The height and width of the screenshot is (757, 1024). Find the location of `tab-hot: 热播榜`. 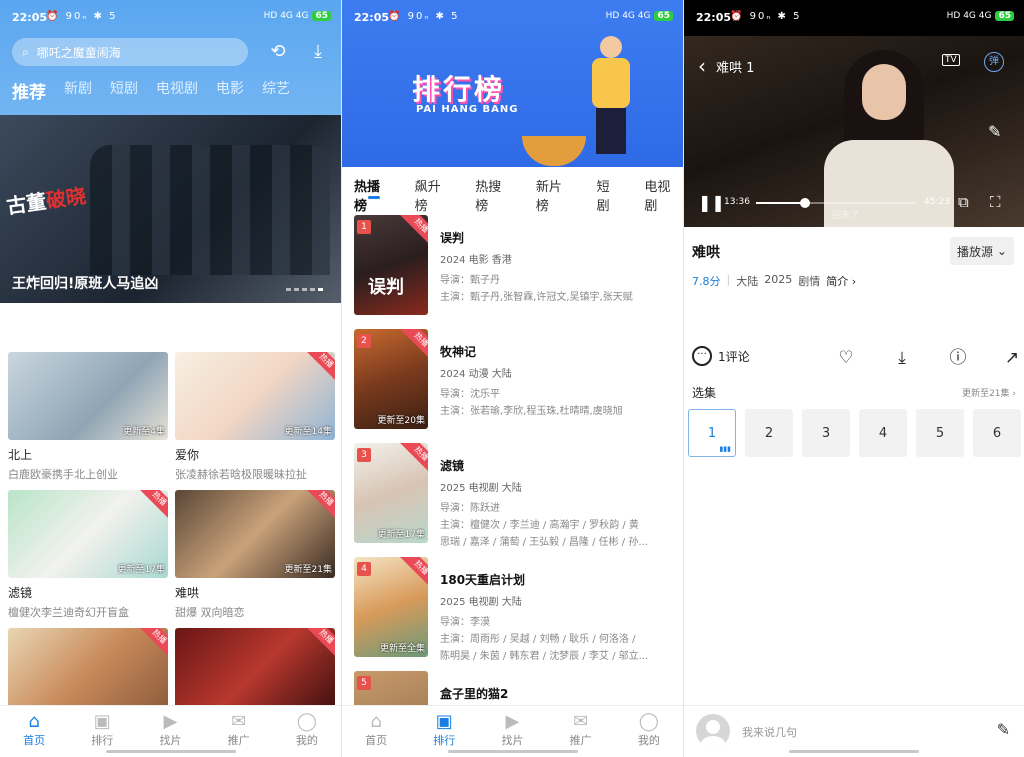

tab-hot: 热播榜 is located at coordinates (373, 195).